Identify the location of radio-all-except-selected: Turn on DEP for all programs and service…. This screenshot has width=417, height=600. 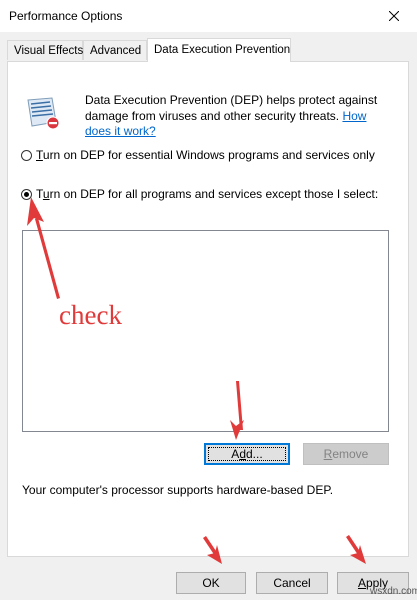
(199, 194).